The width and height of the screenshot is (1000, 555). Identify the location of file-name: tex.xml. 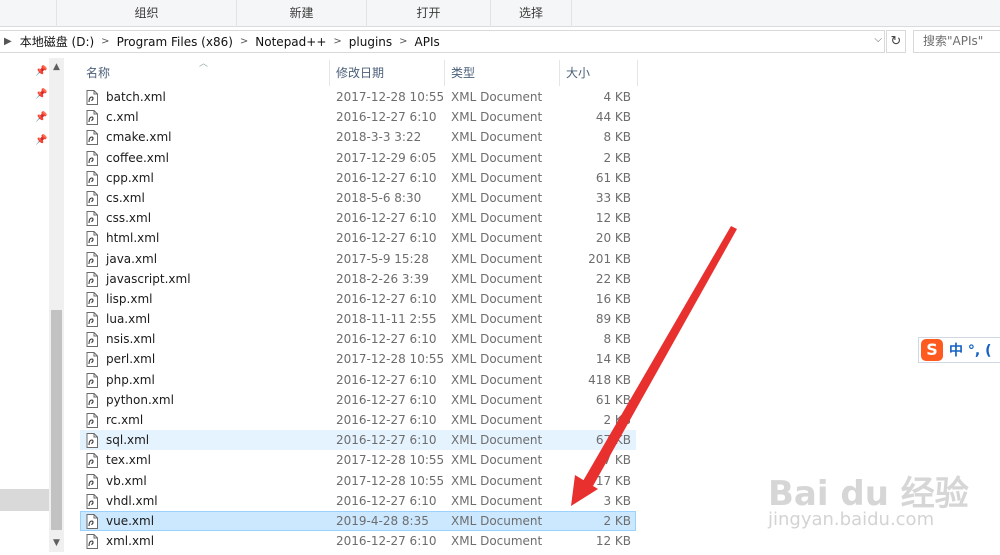
(128, 460).